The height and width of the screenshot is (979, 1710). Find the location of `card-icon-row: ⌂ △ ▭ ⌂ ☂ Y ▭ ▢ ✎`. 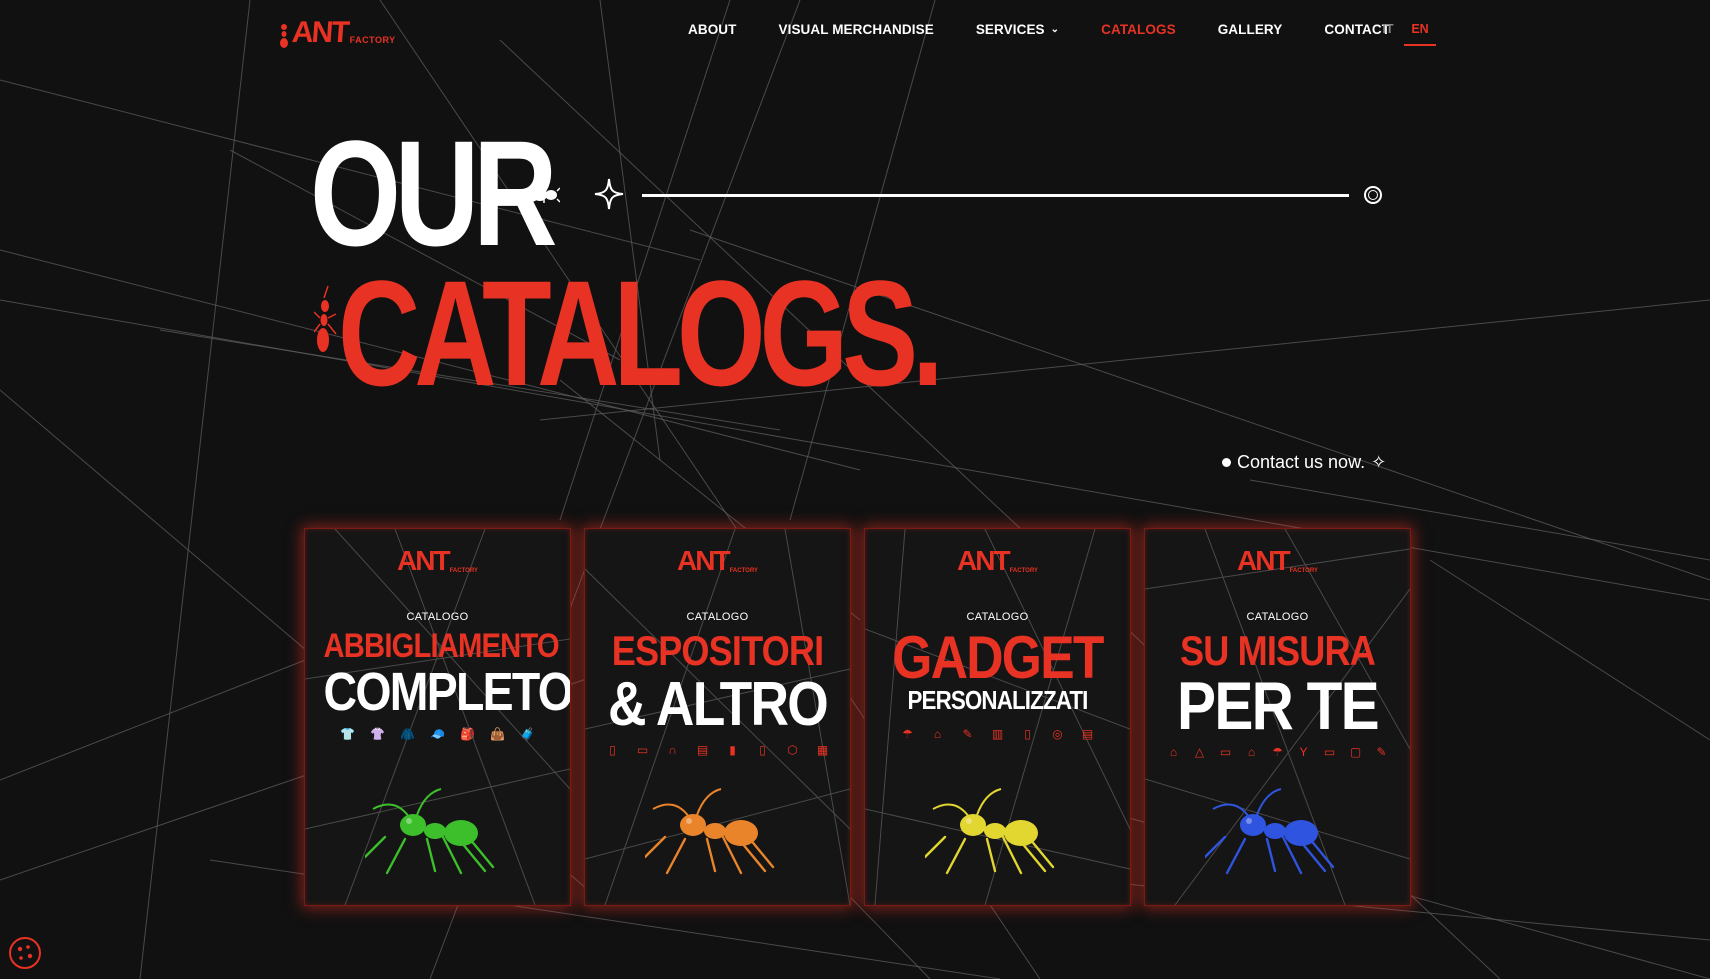

card-icon-row: ⌂ △ ▭ ⌂ ☂ Y ▭ ▢ ✎ is located at coordinates (1277, 752).